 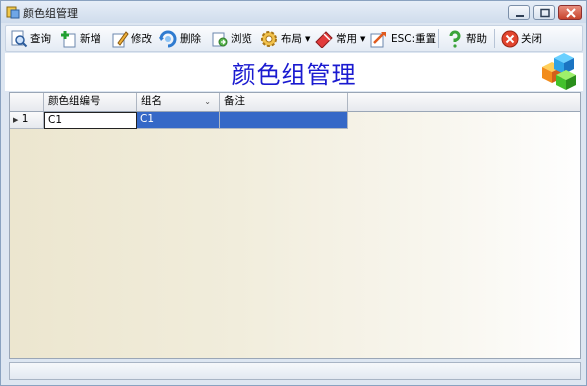 I want to click on table-row: ▶ 1 C1 C1, so click(x=295, y=120).